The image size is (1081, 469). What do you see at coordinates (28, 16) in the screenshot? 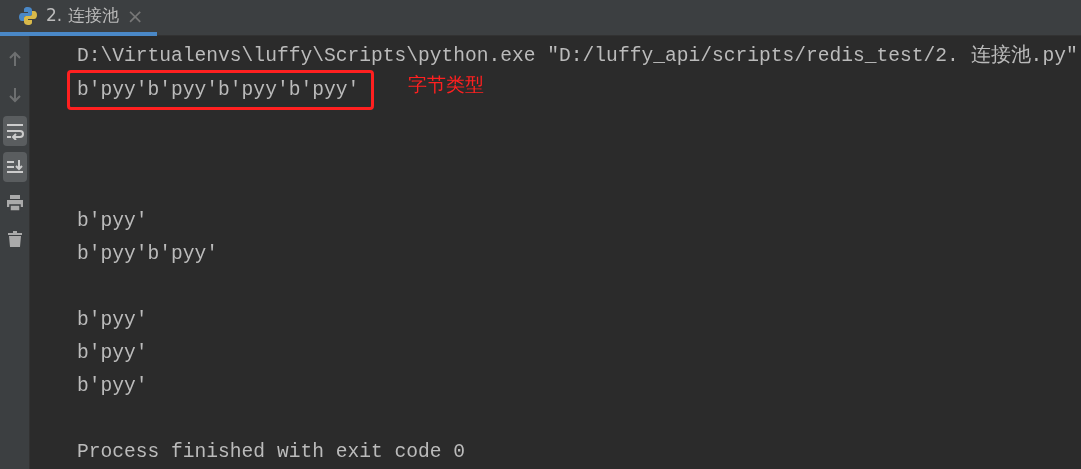
I see `python-icon` at bounding box center [28, 16].